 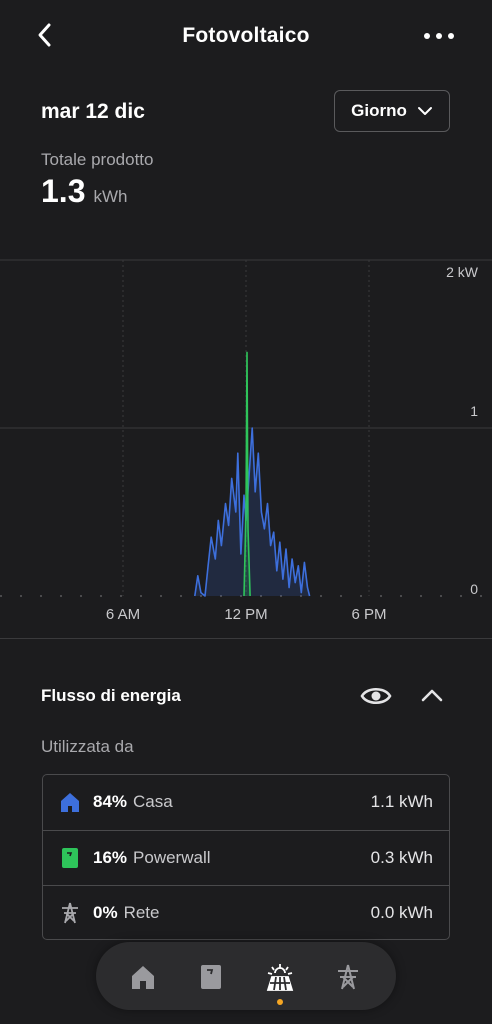 What do you see at coordinates (87, 746) in the screenshot?
I see `used-by-label: Utilizzata da` at bounding box center [87, 746].